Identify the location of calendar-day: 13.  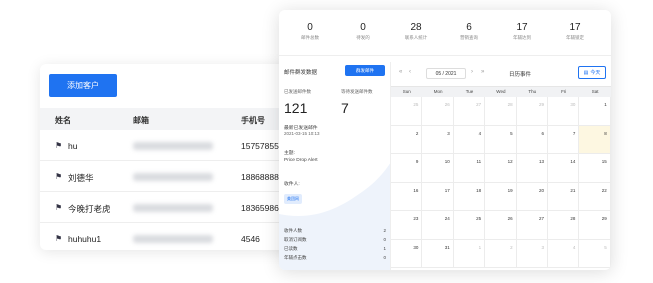
(532, 168).